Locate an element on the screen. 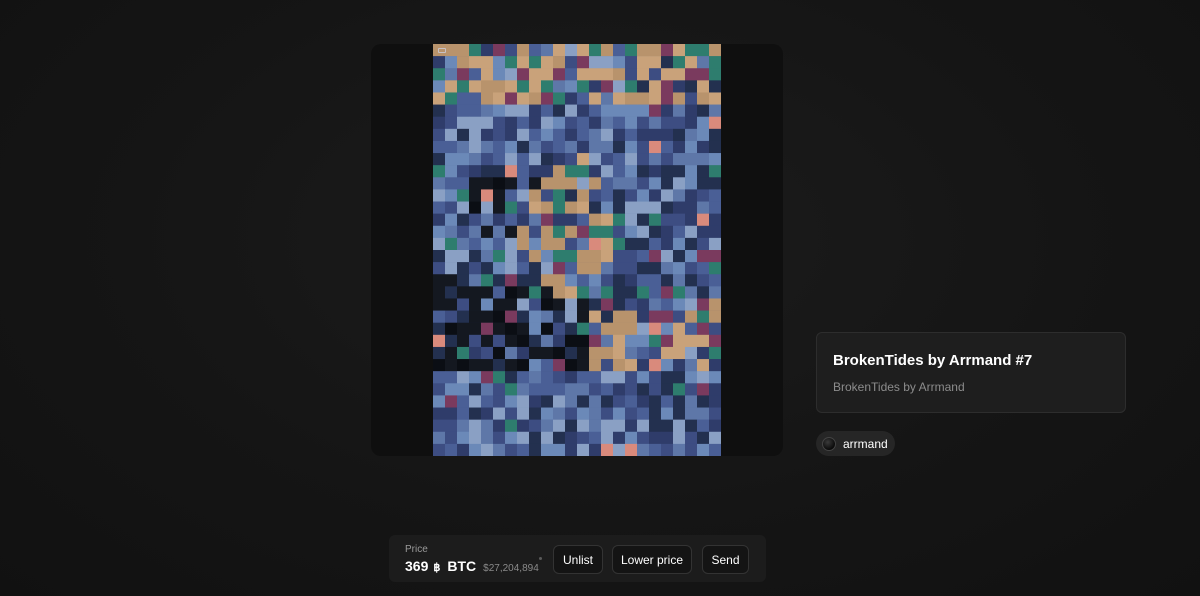 This screenshot has height=596, width=1200. collection-name: BrokenTides by Arrmand is located at coordinates (971, 387).